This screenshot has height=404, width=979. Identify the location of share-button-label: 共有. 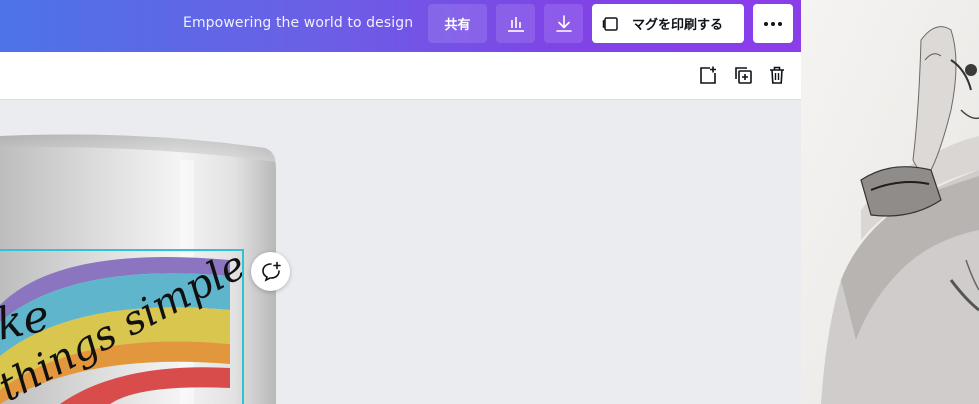
(457, 25).